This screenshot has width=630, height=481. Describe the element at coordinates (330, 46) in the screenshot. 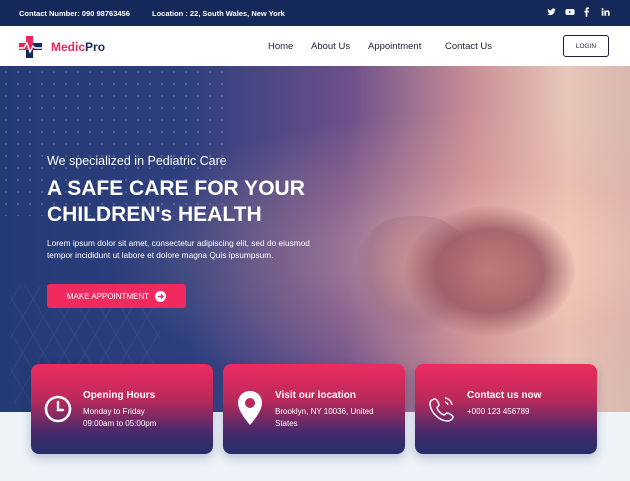

I see `nav-about-us: About Us` at that location.